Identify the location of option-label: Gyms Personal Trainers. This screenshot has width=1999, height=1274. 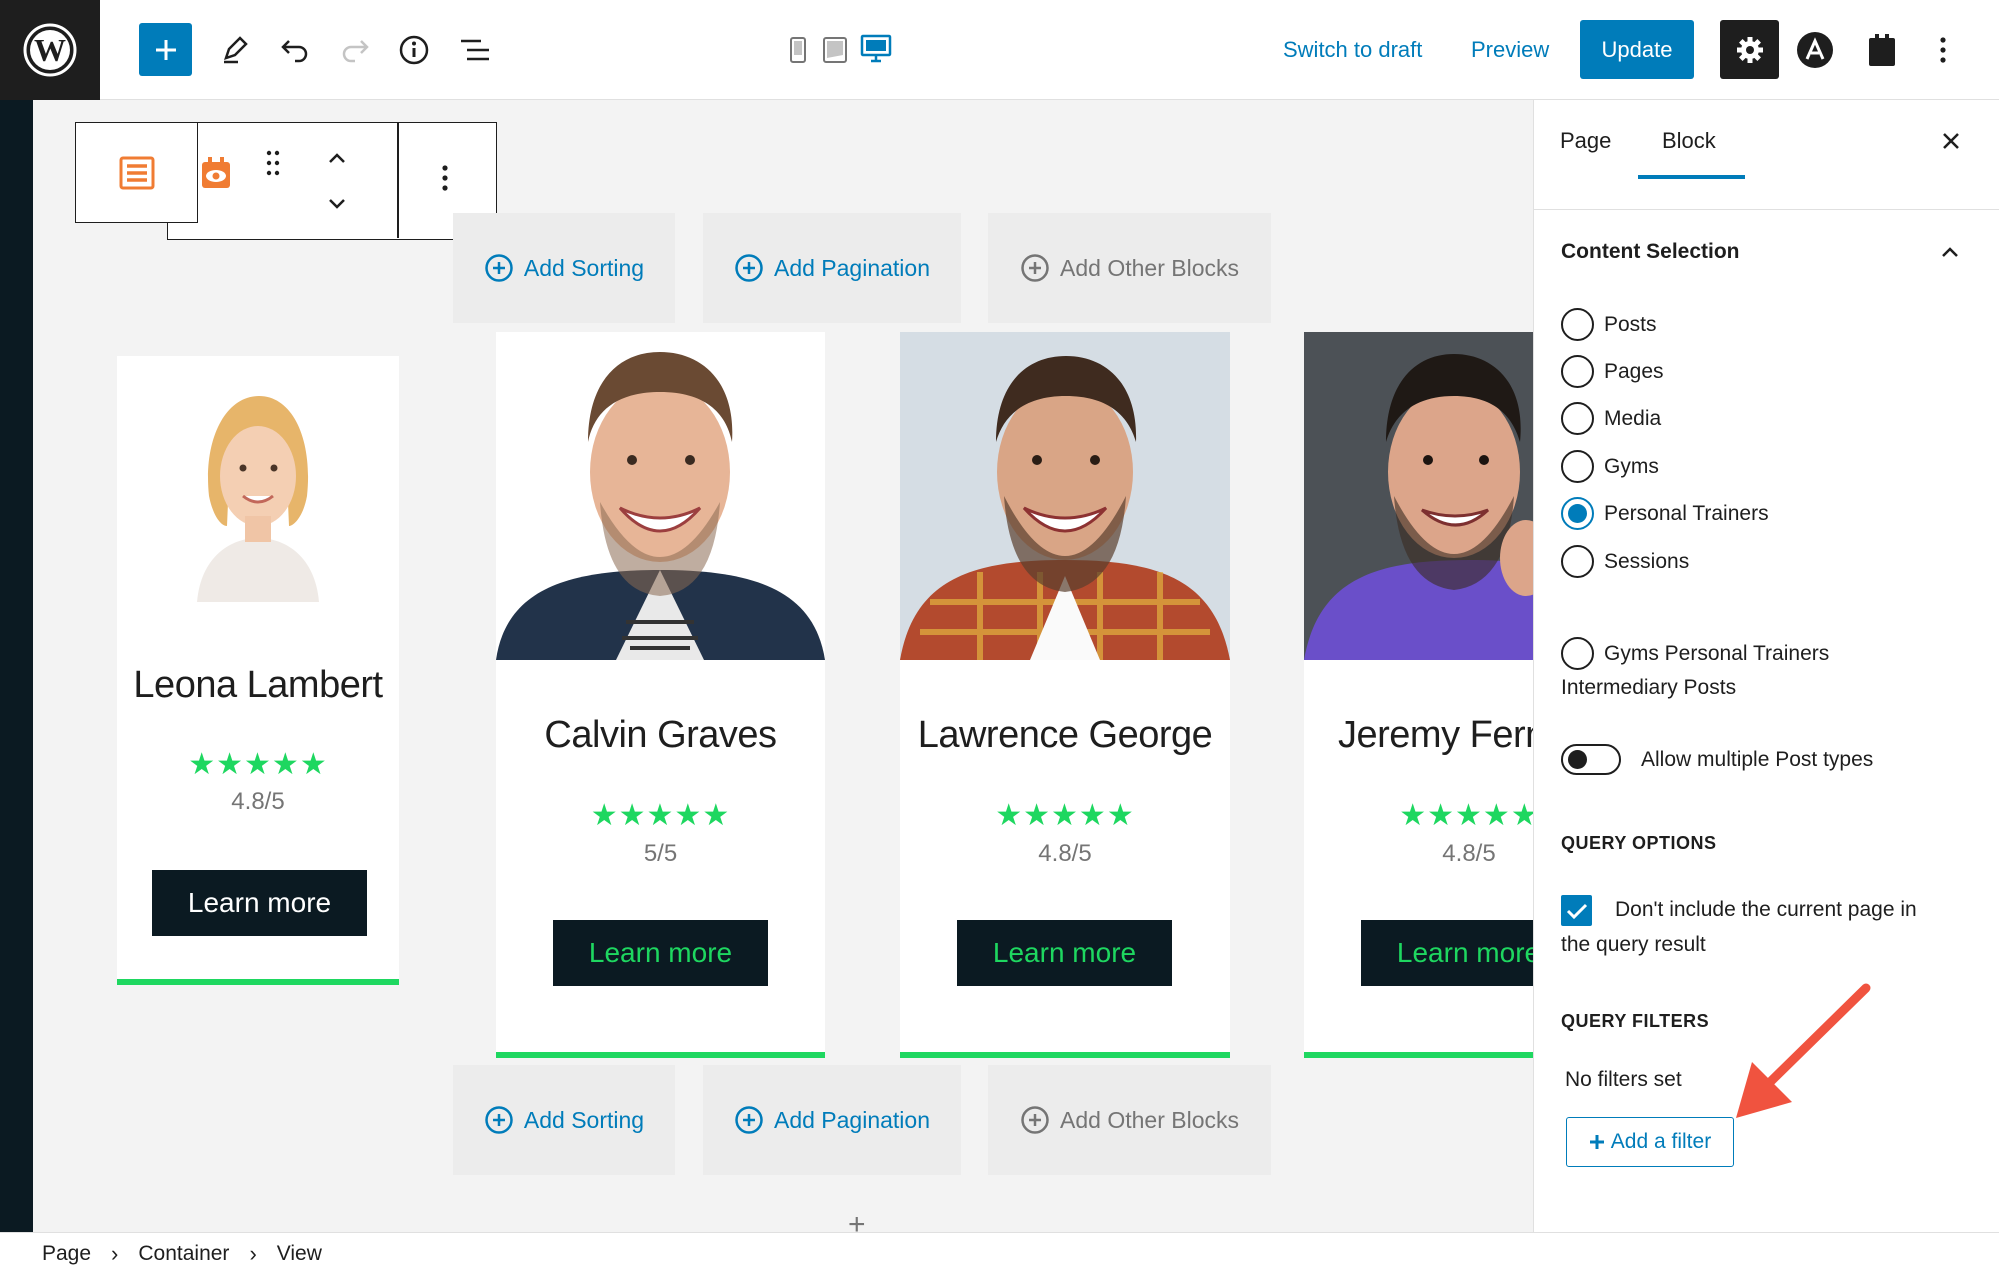
(1717, 653).